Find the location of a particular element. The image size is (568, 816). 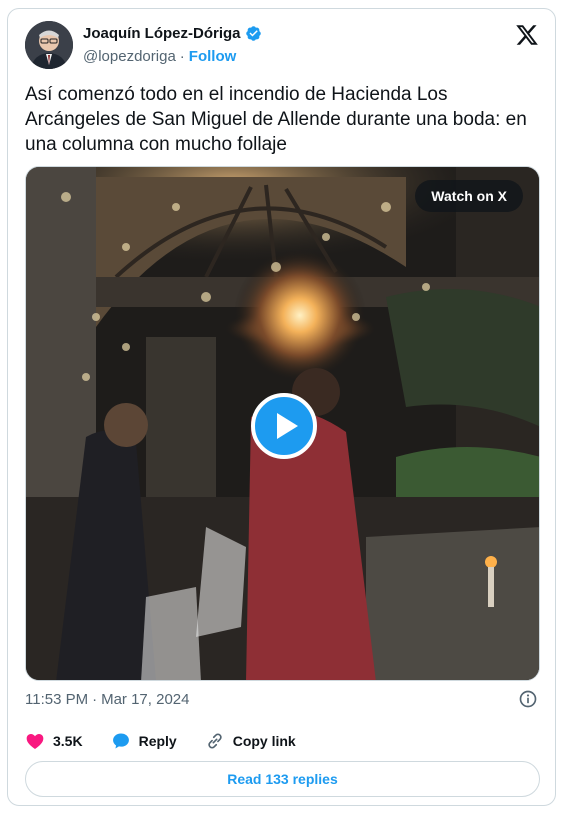

tweet-timestamp: 11:53 PM · Mar 17, 2024 is located at coordinates (107, 699).